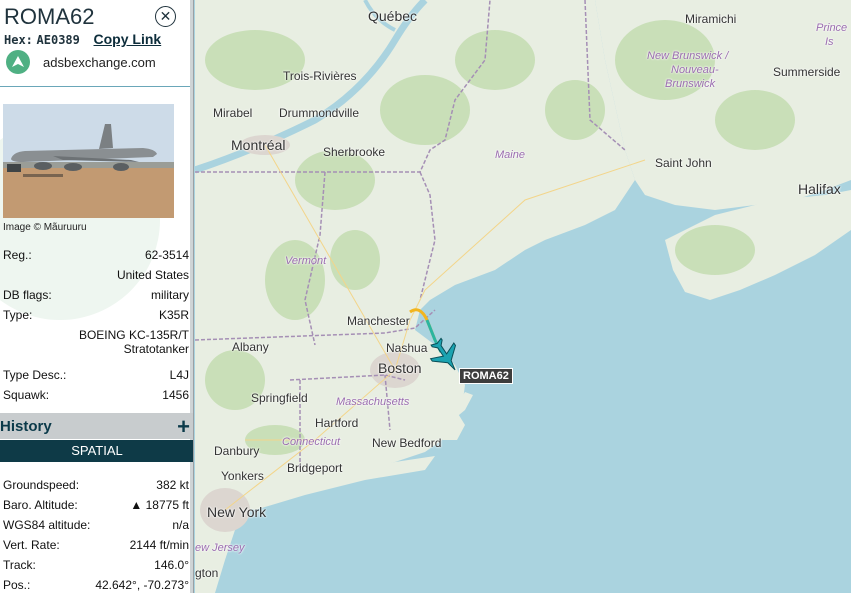 The height and width of the screenshot is (593, 851). I want to click on map-label-trois-rivieres: Trois-Rivières, so click(320, 76).